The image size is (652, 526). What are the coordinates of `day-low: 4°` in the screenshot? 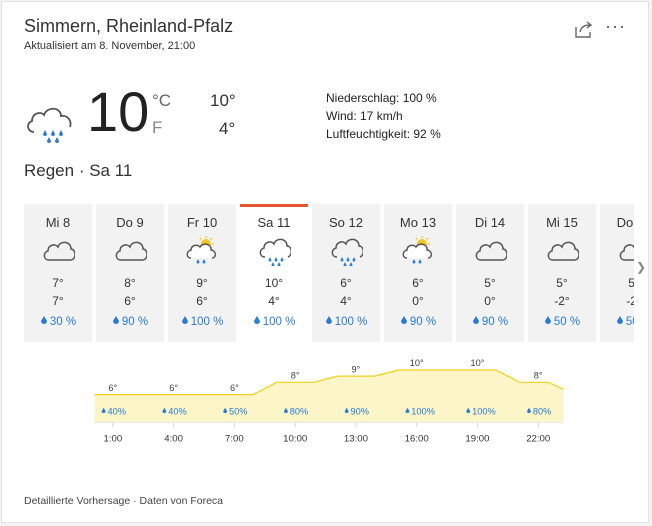 It's located at (274, 301).